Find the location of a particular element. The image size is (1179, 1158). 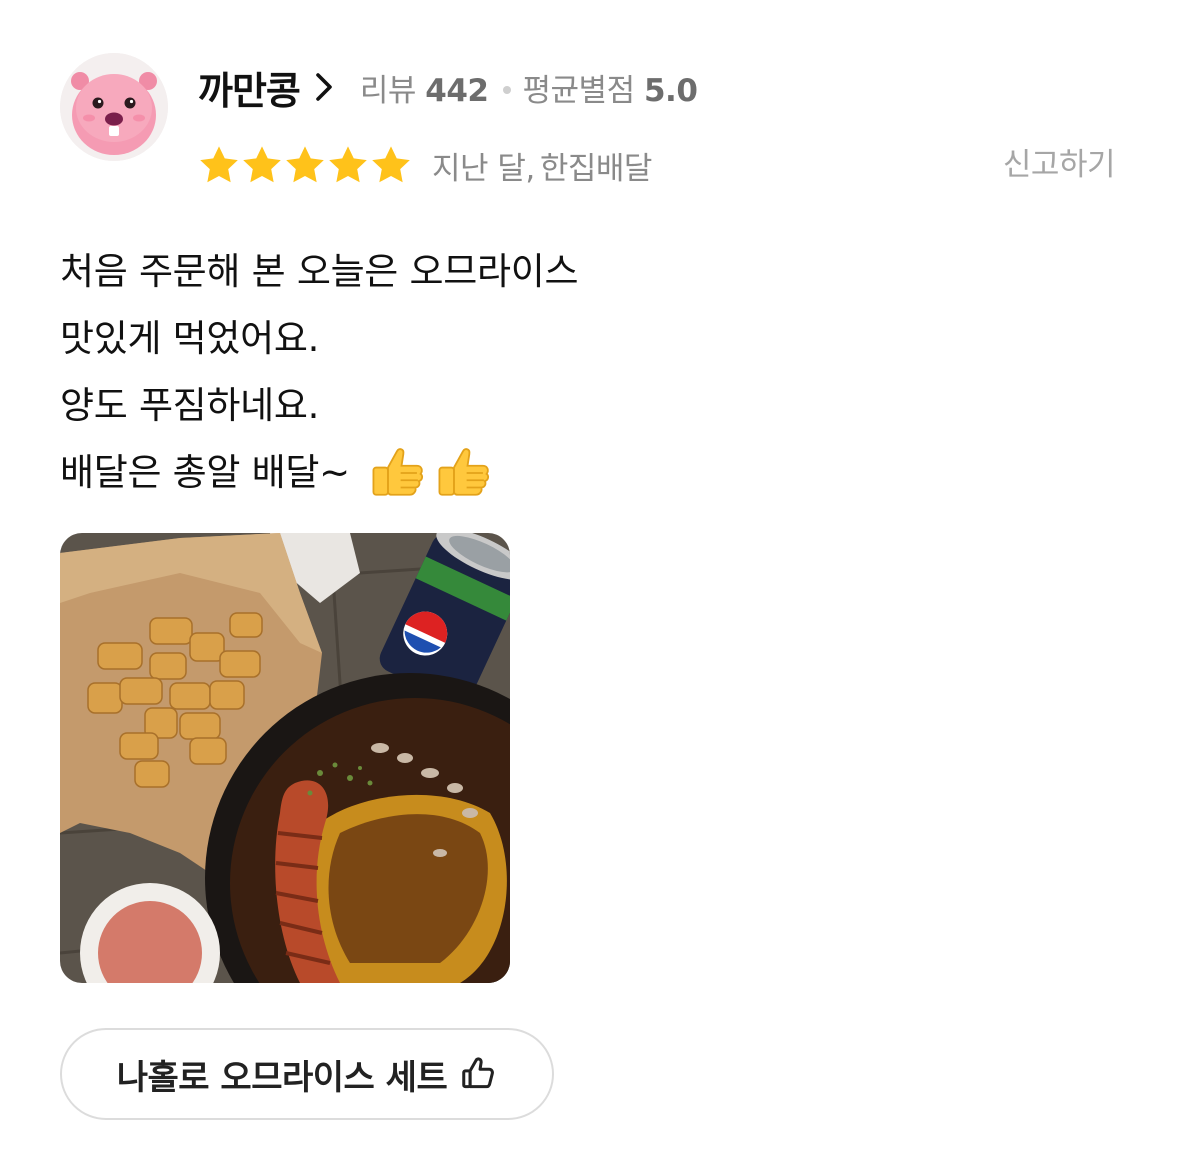

menu-tag-label: 나홀로 오므라이스 세트 is located at coordinates (282, 1077).